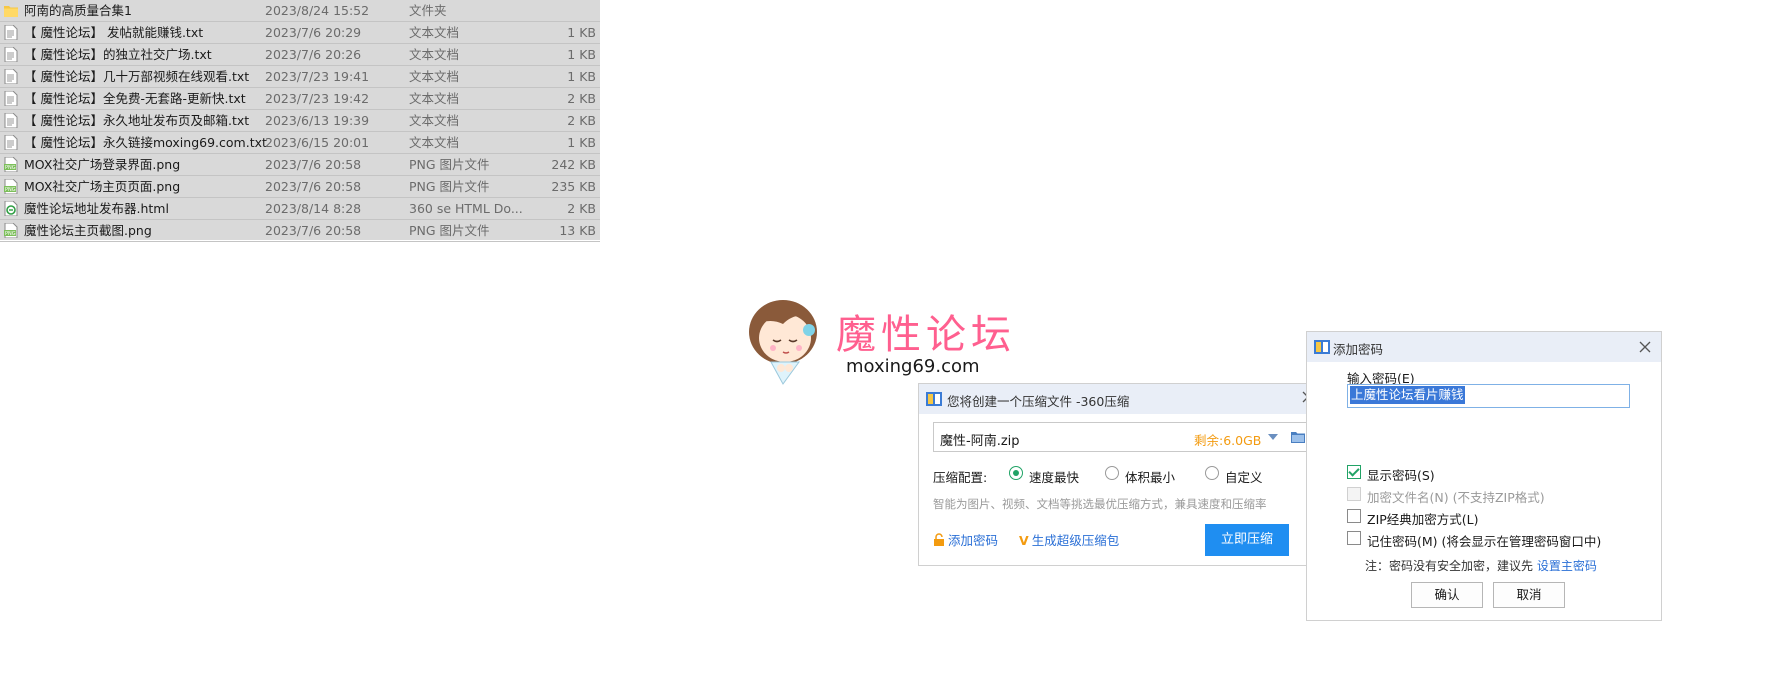 Image resolution: width=1766 pixels, height=687 pixels. I want to click on html-file-icon, so click(11, 208).